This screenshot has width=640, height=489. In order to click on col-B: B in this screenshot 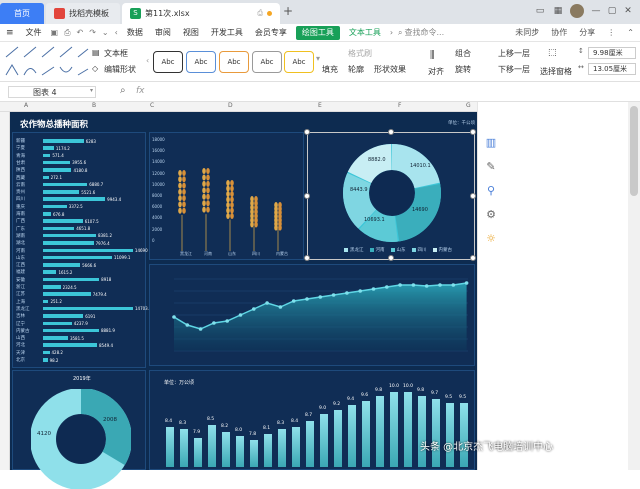, I will do `click(94, 105)`.